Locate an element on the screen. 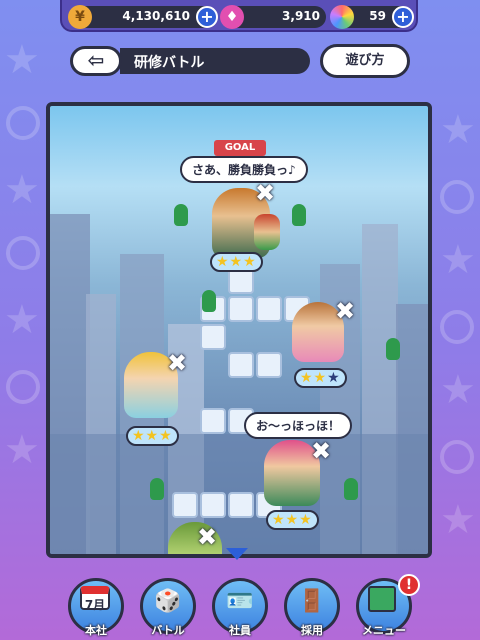 This screenshot has width=480, height=640. speech-bubble: さあ、勝負勝負っ♪ is located at coordinates (244, 169).